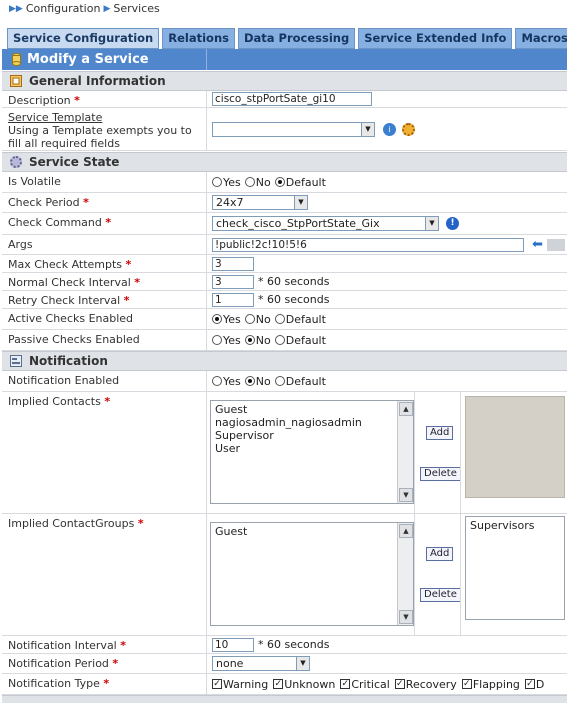  Describe the element at coordinates (515, 524) in the screenshot. I see `list-item: Supervisors` at that location.